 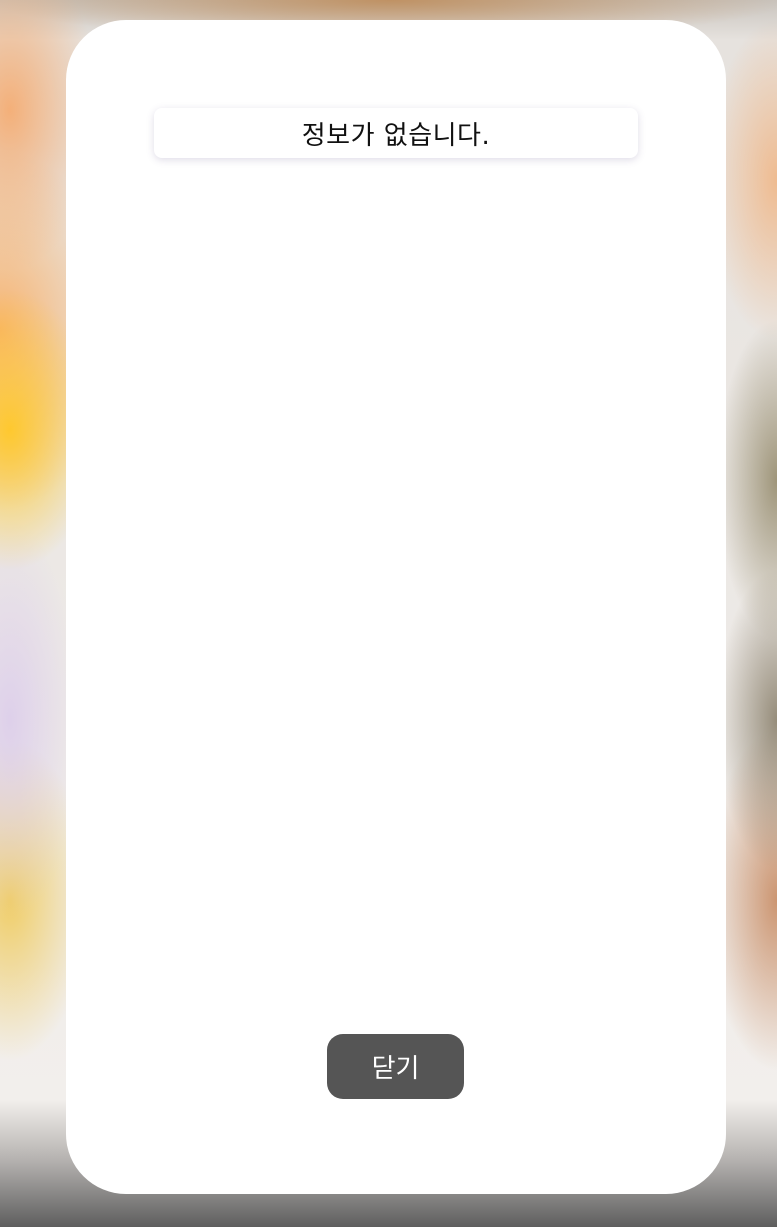 I want to click on close-button: 닫기, so click(x=395, y=1066).